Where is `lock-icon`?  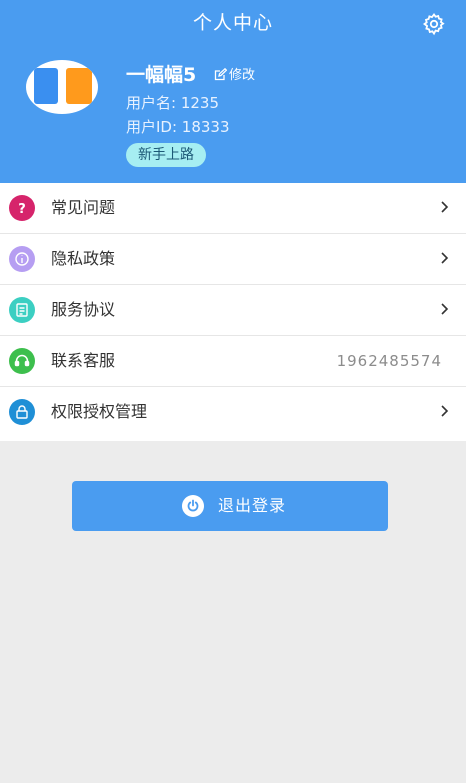
lock-icon is located at coordinates (22, 412).